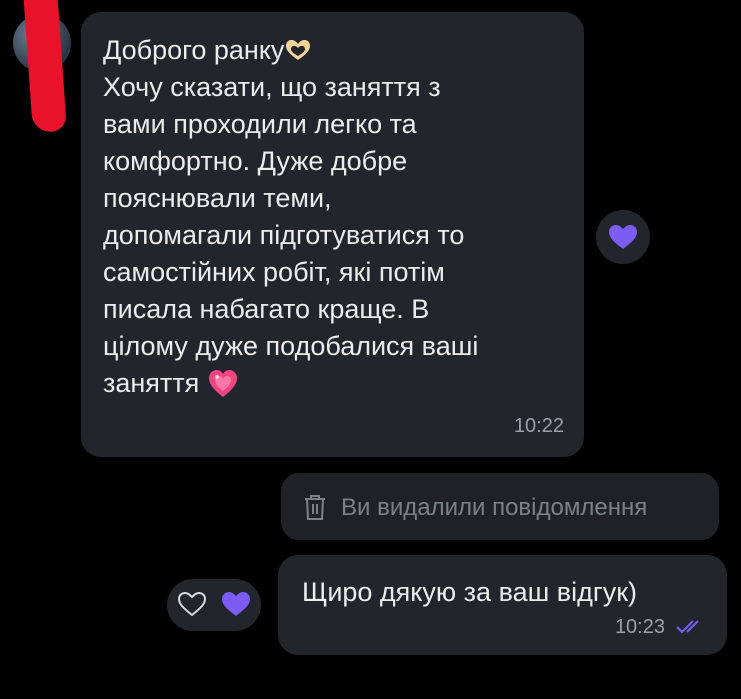  I want to click on double-check-icon, so click(687, 627).